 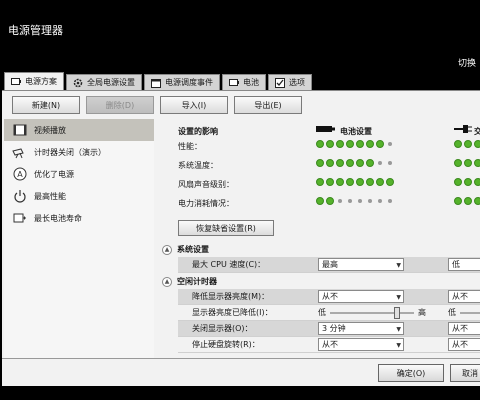 I want to click on cpu-speed-ac-select: 低, so click(x=464, y=264).